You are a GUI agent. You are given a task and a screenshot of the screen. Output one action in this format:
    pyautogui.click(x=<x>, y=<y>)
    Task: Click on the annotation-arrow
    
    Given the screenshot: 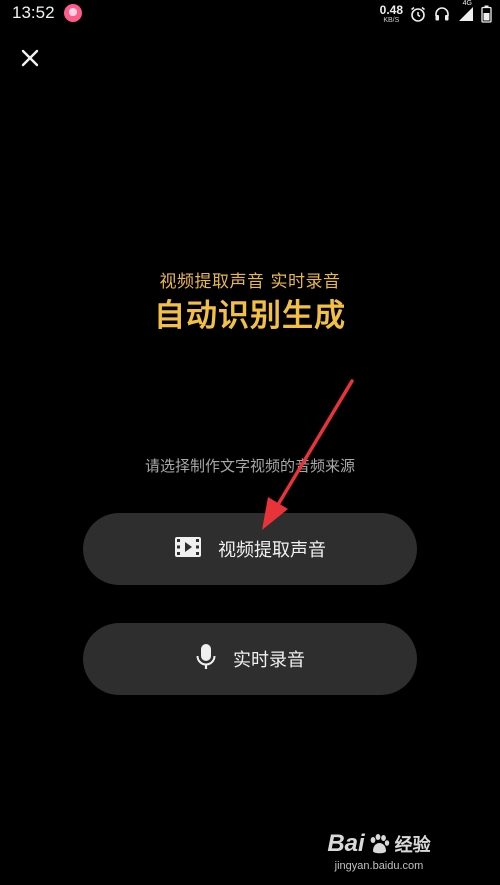 What is the action you would take?
    pyautogui.click(x=308, y=454)
    